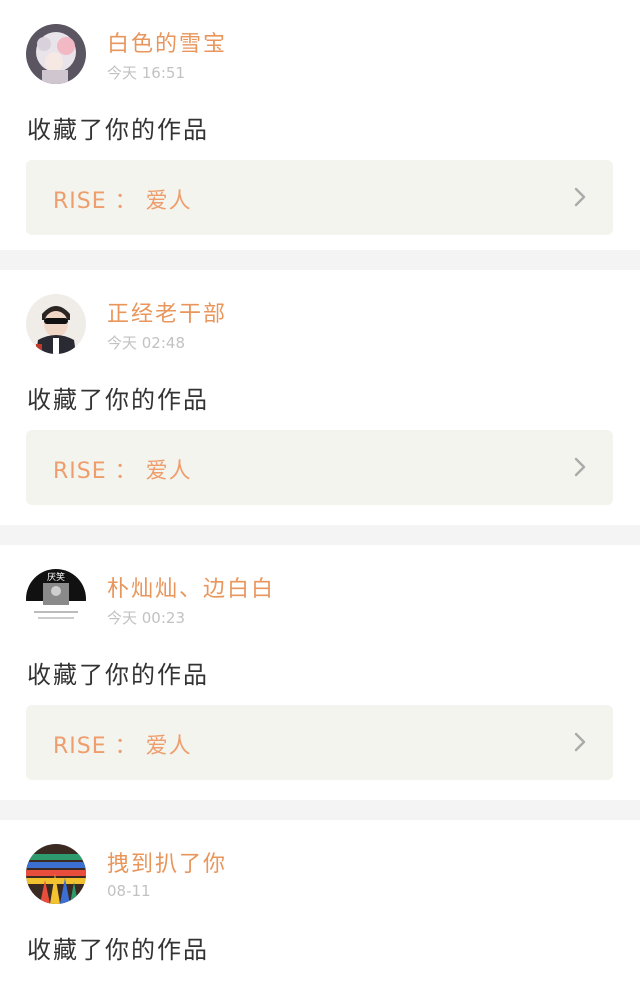 The image size is (640, 1000). I want to click on user-name: 拽到扒了你, so click(167, 862).